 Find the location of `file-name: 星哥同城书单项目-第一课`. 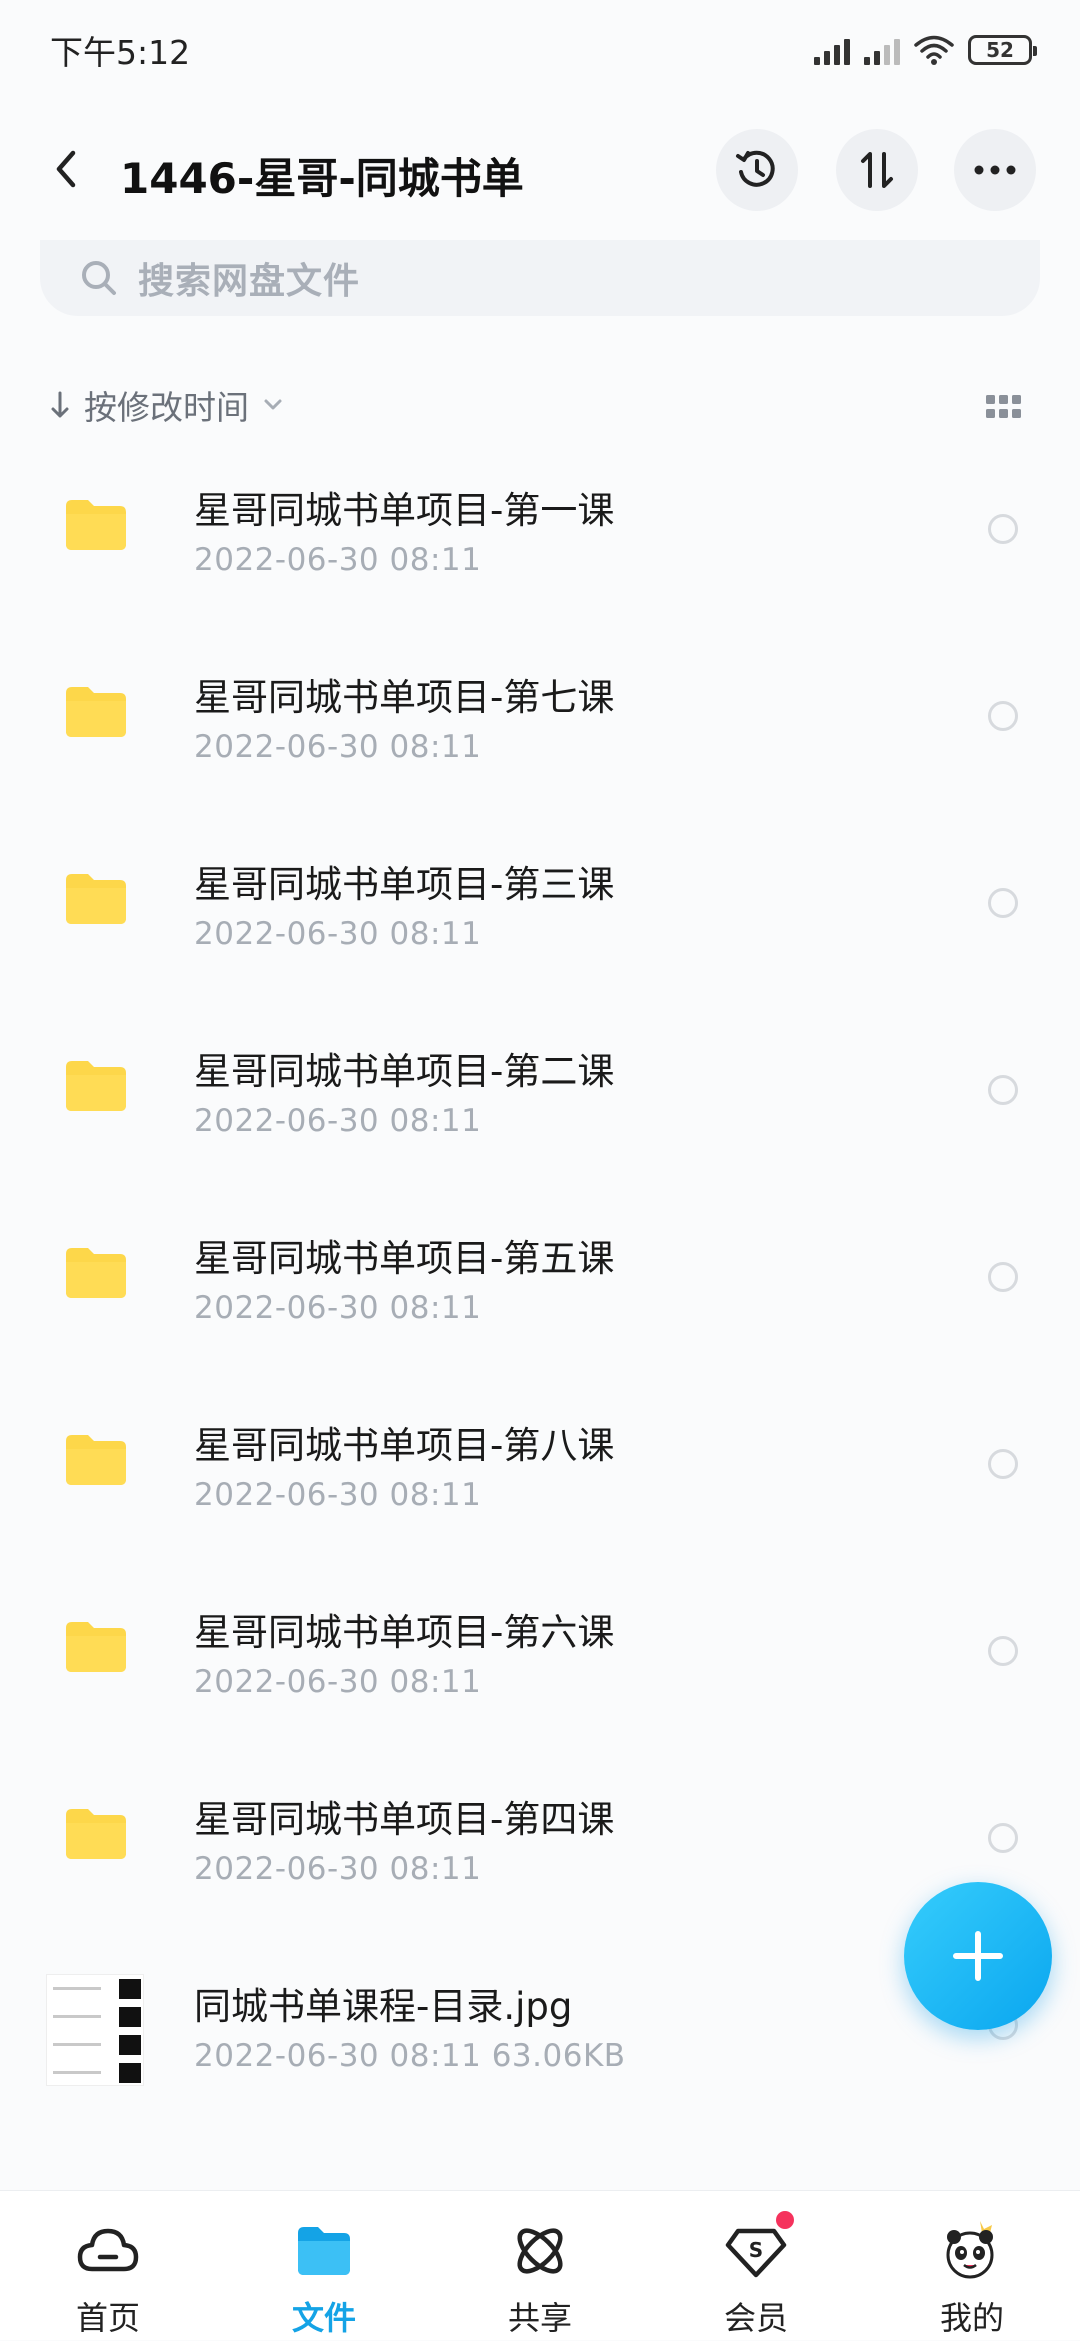

file-name: 星哥同城书单项目-第一课 is located at coordinates (404, 510).